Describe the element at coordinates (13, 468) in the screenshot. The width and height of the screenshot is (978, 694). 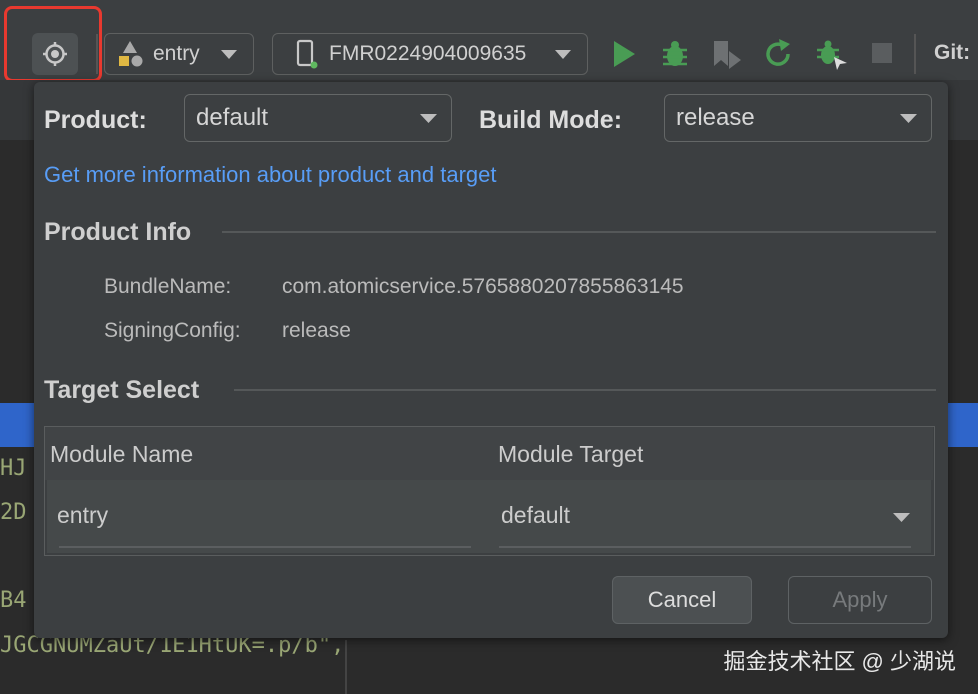
I see `code-fragment: HJ` at that location.